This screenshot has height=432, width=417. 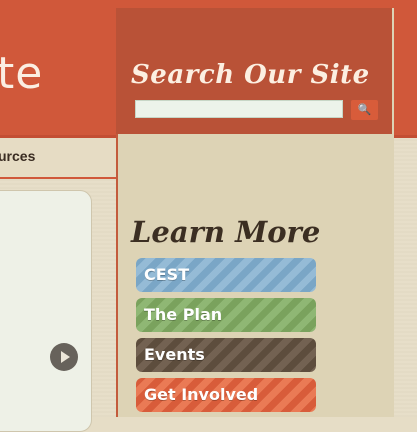 What do you see at coordinates (46, 311) in the screenshot?
I see `content-panel` at bounding box center [46, 311].